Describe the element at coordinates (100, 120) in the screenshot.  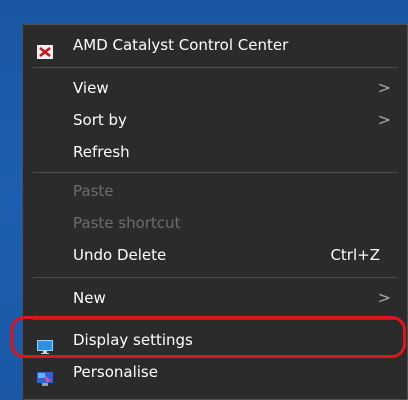
I see `menu-item-label: Sort by` at that location.